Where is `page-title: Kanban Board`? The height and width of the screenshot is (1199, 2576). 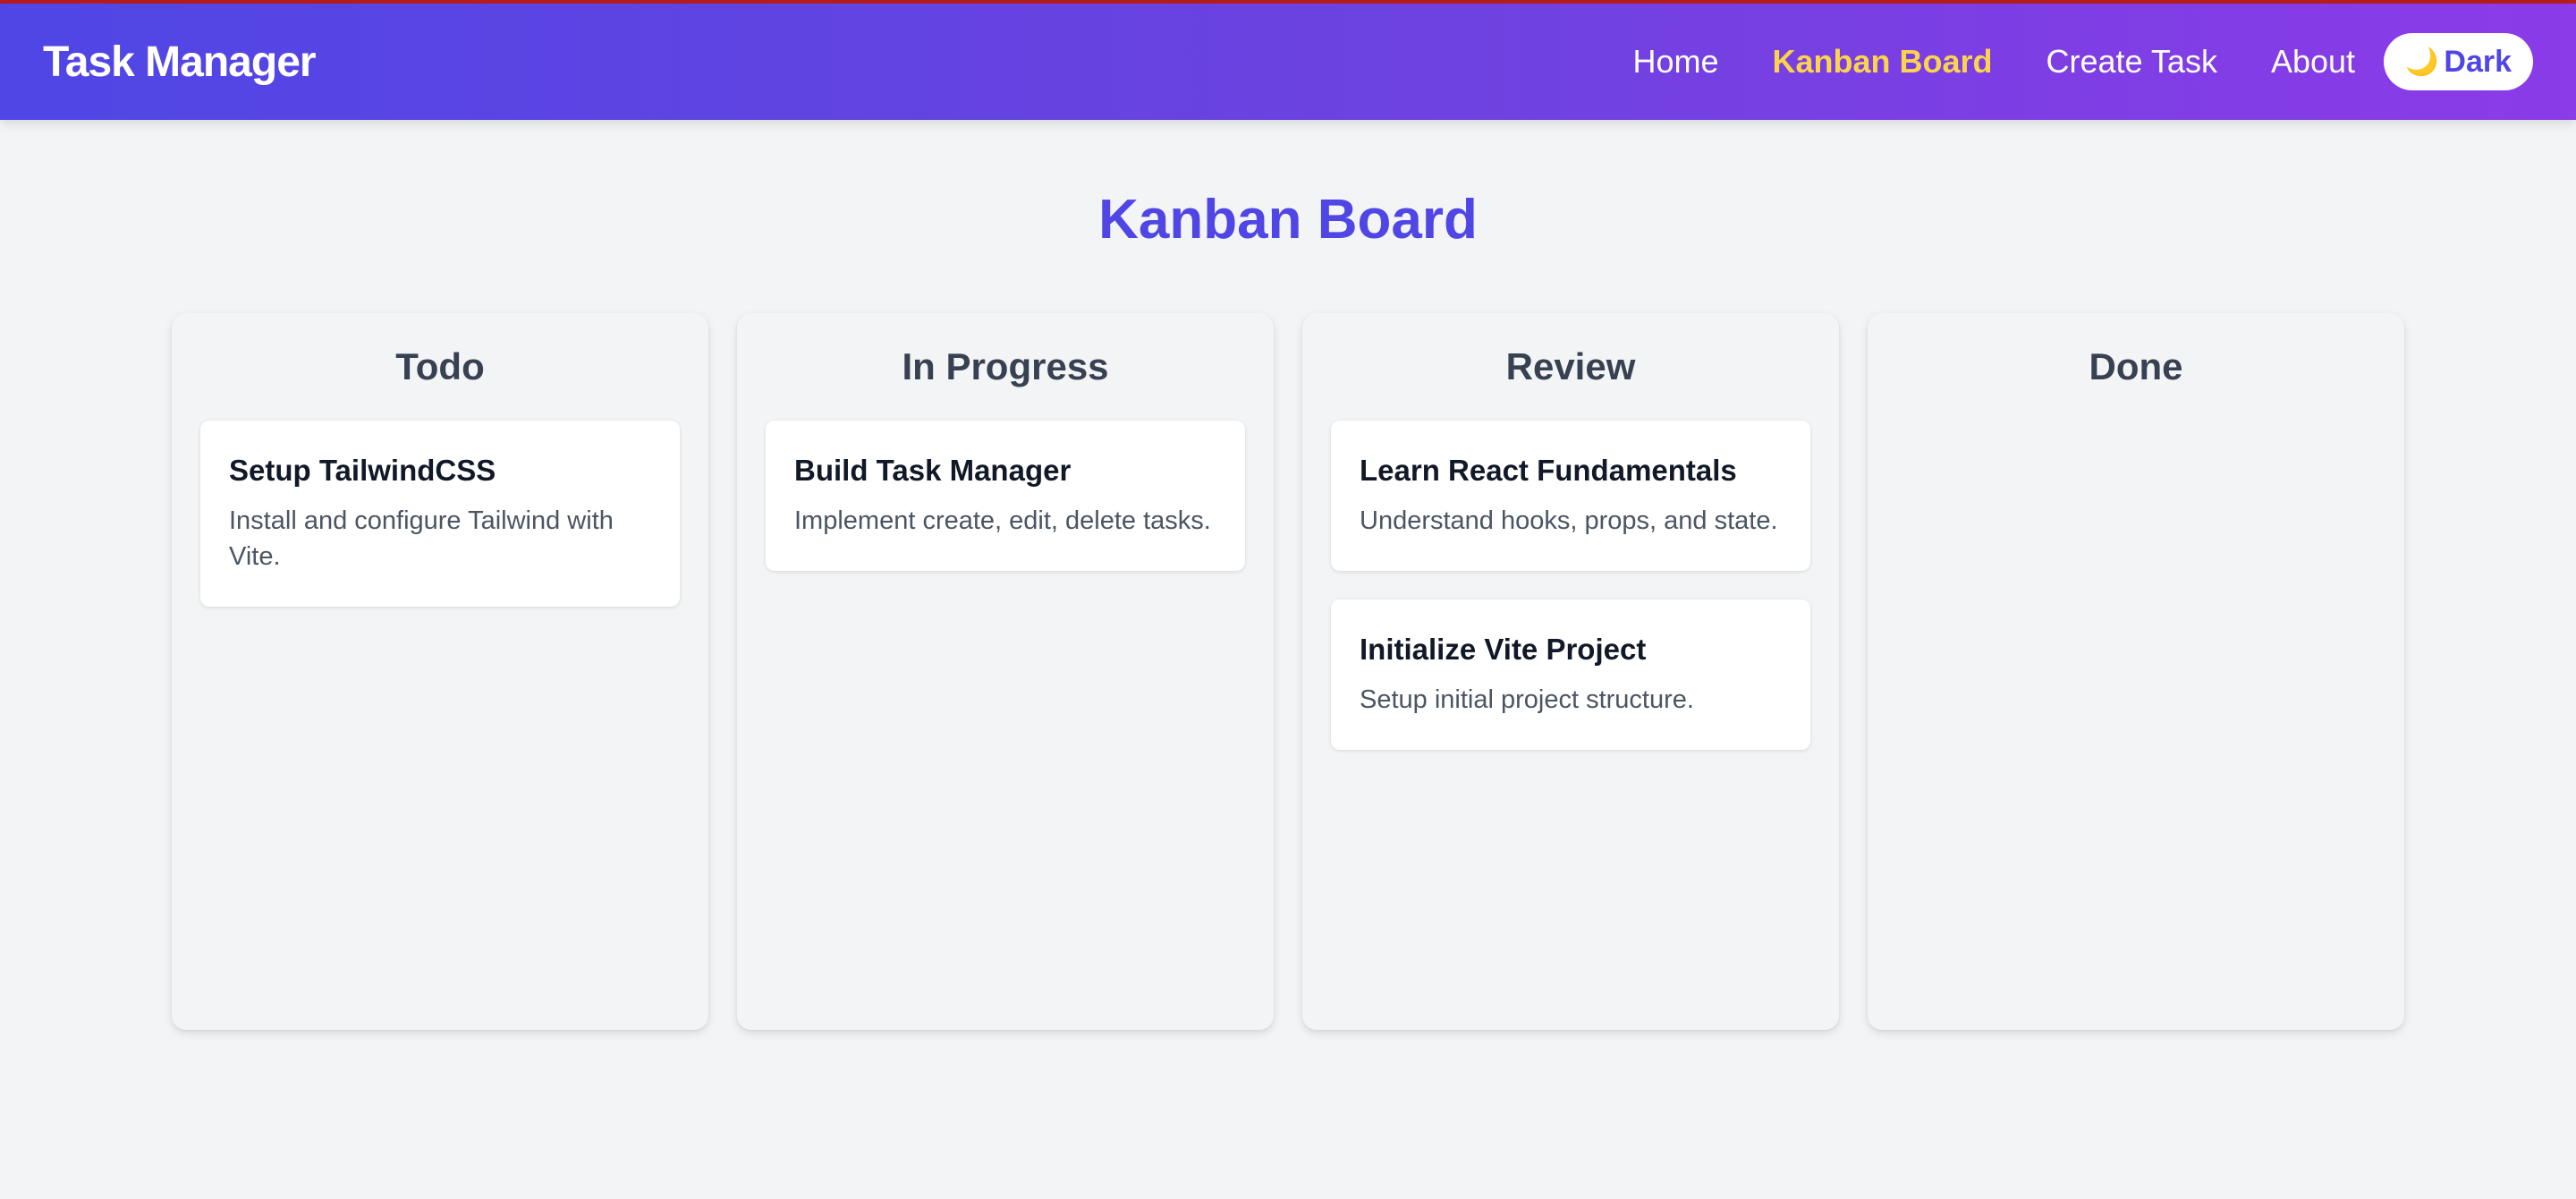
page-title: Kanban Board is located at coordinates (1288, 220).